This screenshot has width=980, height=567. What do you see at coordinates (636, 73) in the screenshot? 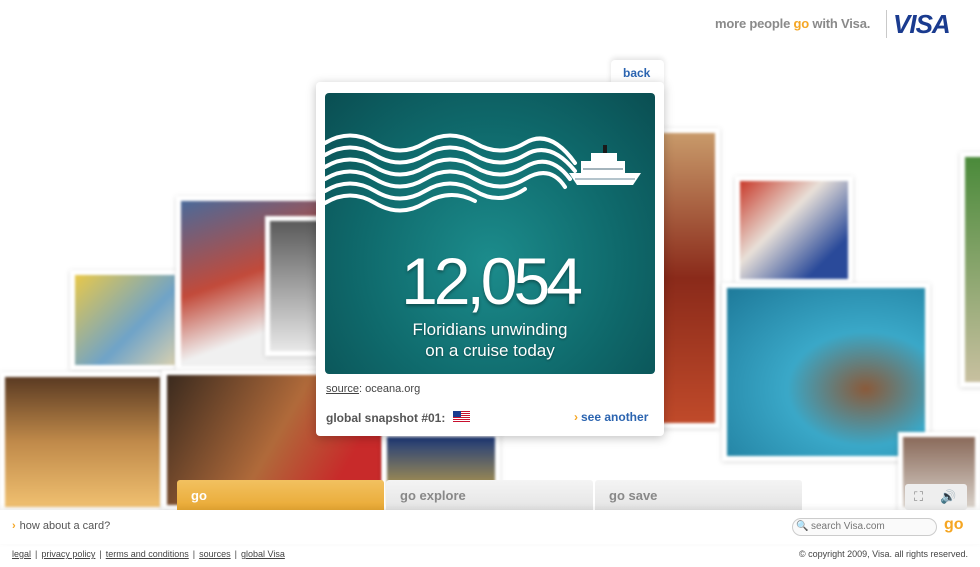
I see `back-link: back` at bounding box center [636, 73].